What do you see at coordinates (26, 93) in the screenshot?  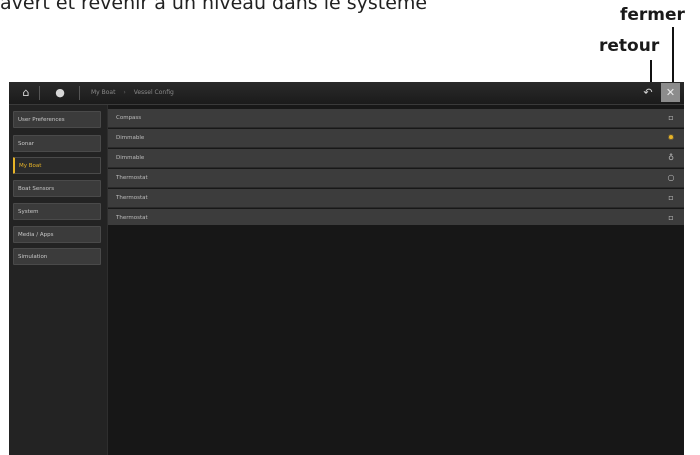 I see `home-icon: ⌂` at bounding box center [26, 93].